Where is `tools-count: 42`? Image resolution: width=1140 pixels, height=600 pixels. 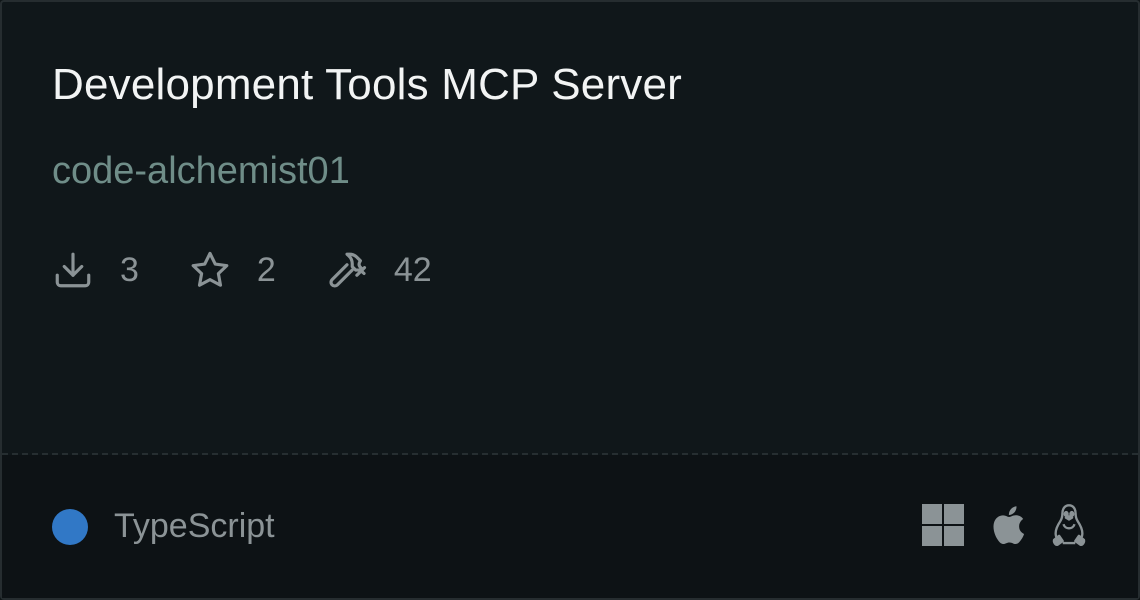
tools-count: 42 is located at coordinates (412, 270).